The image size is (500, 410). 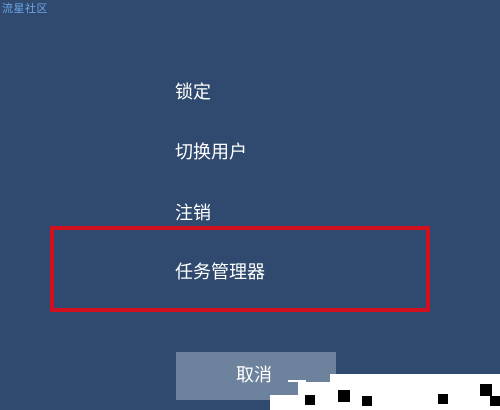 What do you see at coordinates (211, 151) in the screenshot?
I see `menu-item-switch-user: 切换用户` at bounding box center [211, 151].